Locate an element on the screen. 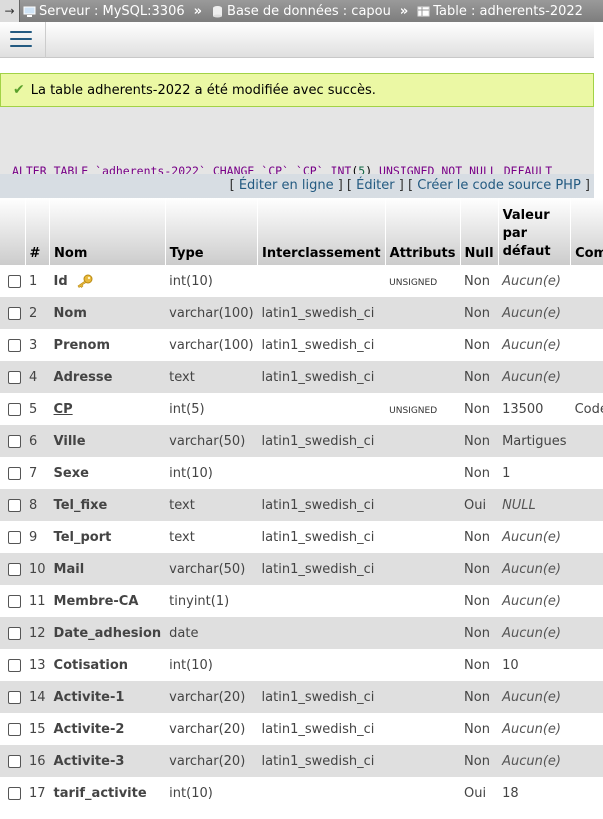 The height and width of the screenshot is (819, 603). breadcrumb-server-label: Serveur : MySQL:3306 is located at coordinates (112, 11).